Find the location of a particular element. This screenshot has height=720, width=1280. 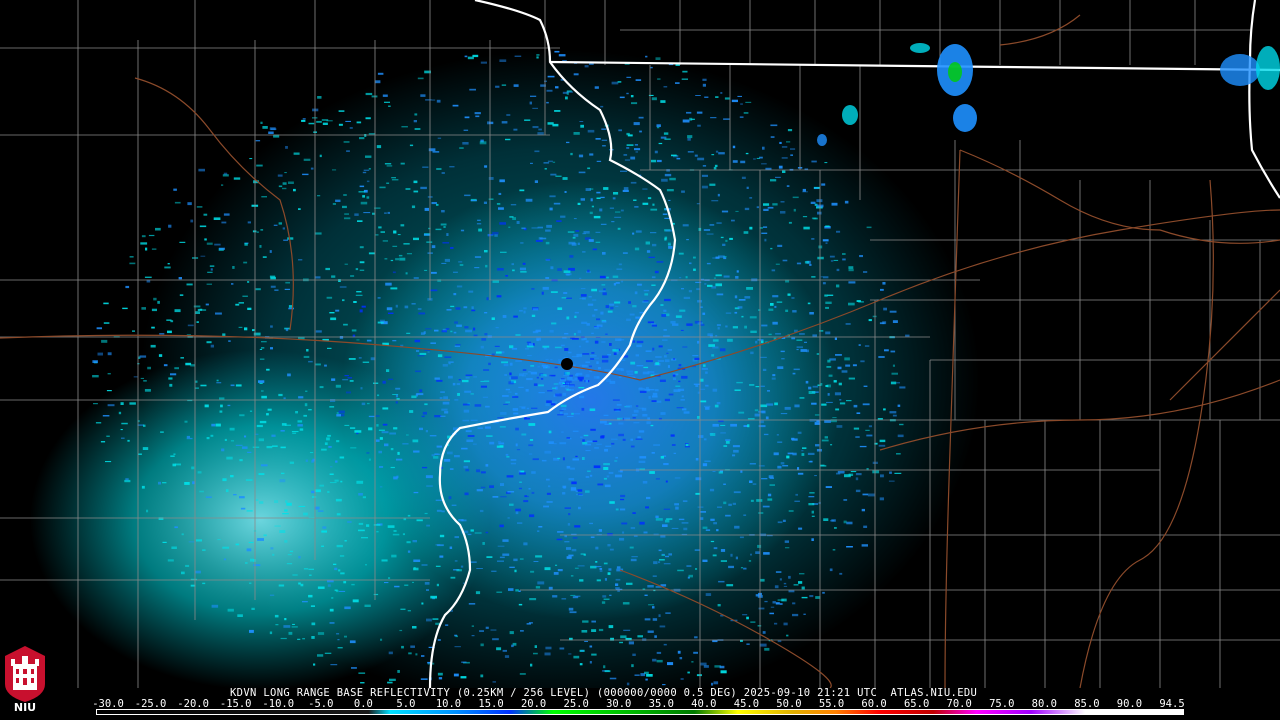

radar-site-marker is located at coordinates (567, 364).